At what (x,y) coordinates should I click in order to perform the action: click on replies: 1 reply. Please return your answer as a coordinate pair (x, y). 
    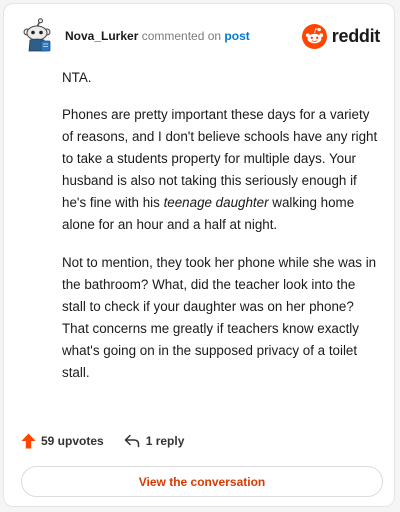
    Looking at the image, I should click on (154, 441).